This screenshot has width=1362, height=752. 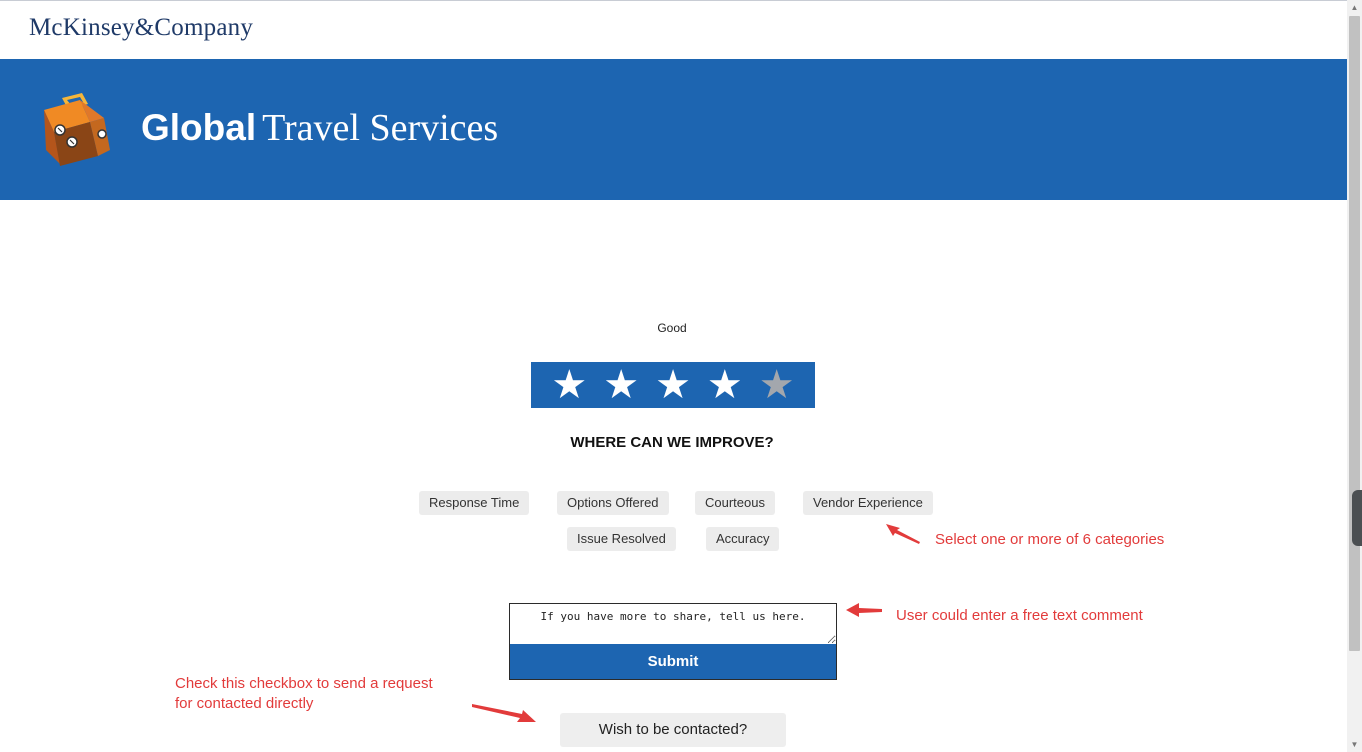 What do you see at coordinates (725, 385) in the screenshot?
I see `star-4: ★` at bounding box center [725, 385].